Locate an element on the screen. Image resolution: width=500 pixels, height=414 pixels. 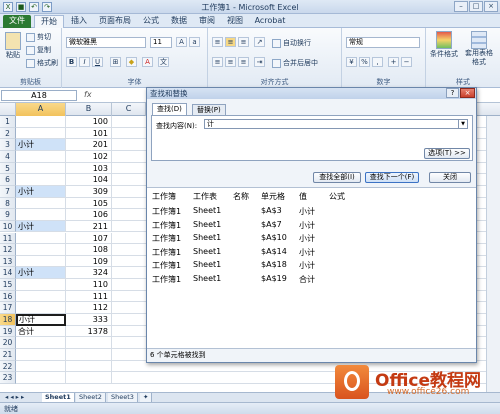
tab-replace: 替换(P) is located at coordinates (209, 109).